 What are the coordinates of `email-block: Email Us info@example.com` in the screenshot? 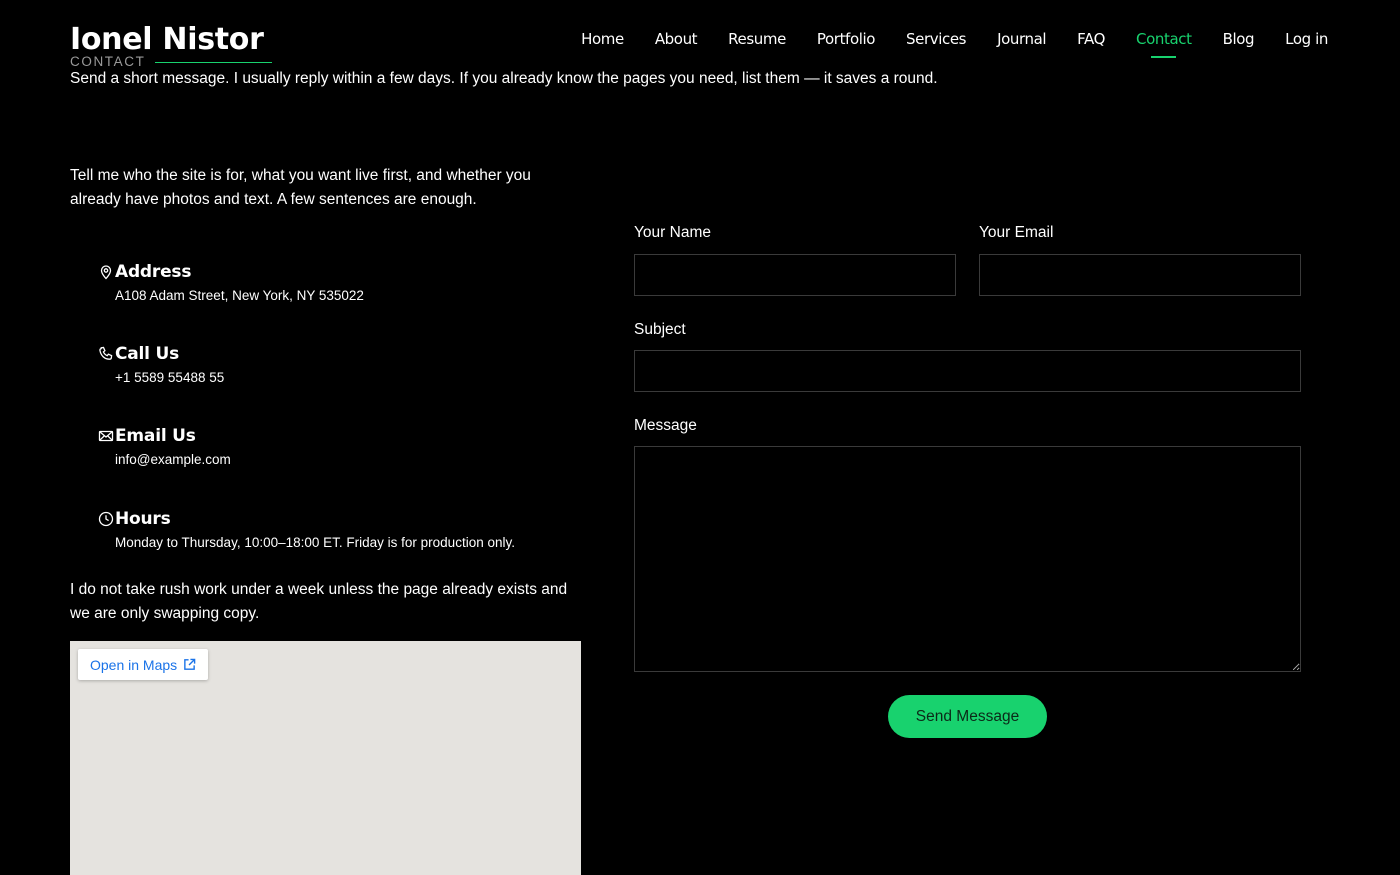 It's located at (338, 446).